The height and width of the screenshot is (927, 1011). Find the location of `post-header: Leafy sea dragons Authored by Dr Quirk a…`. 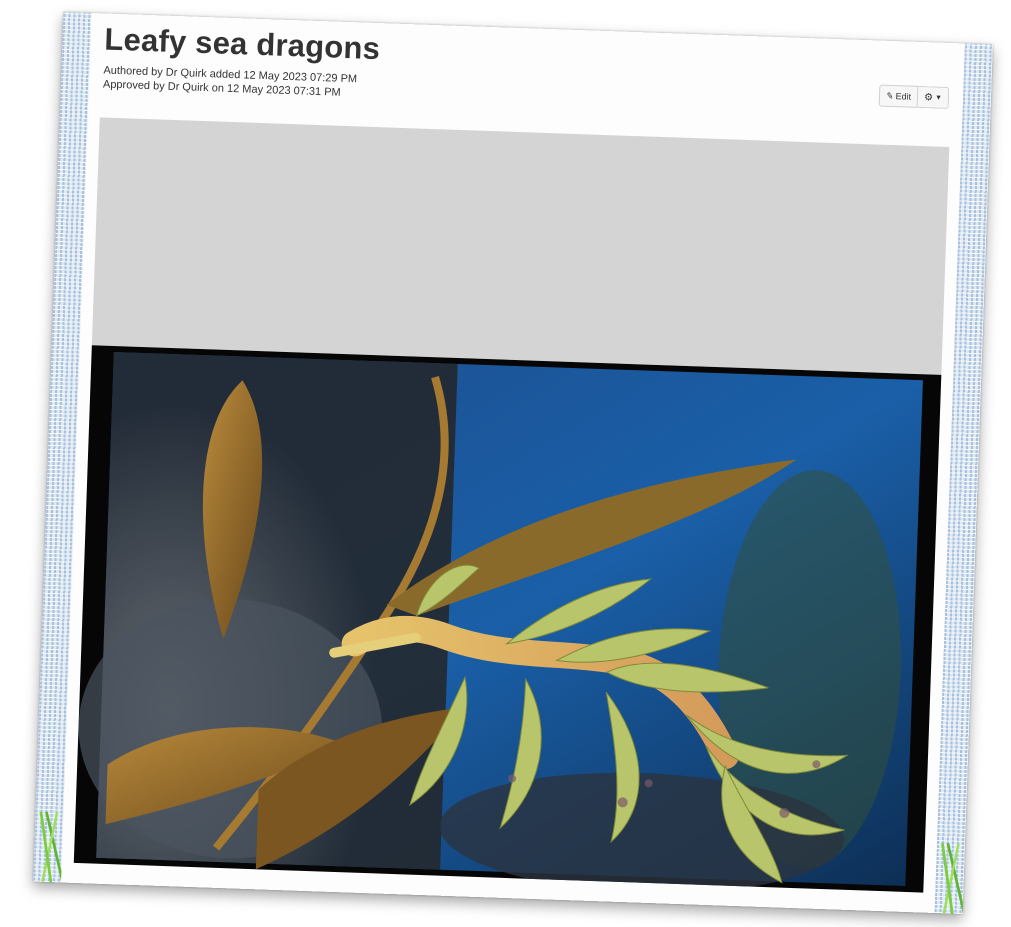

post-header: Leafy sea dragons Authored by Dr Quirk a… is located at coordinates (526, 75).